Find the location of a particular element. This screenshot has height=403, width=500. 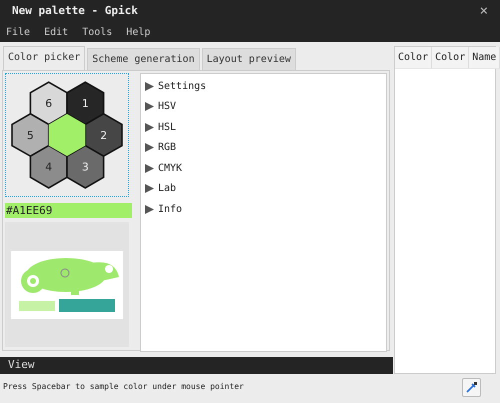

swatch-number: 2 is located at coordinates (104, 135).